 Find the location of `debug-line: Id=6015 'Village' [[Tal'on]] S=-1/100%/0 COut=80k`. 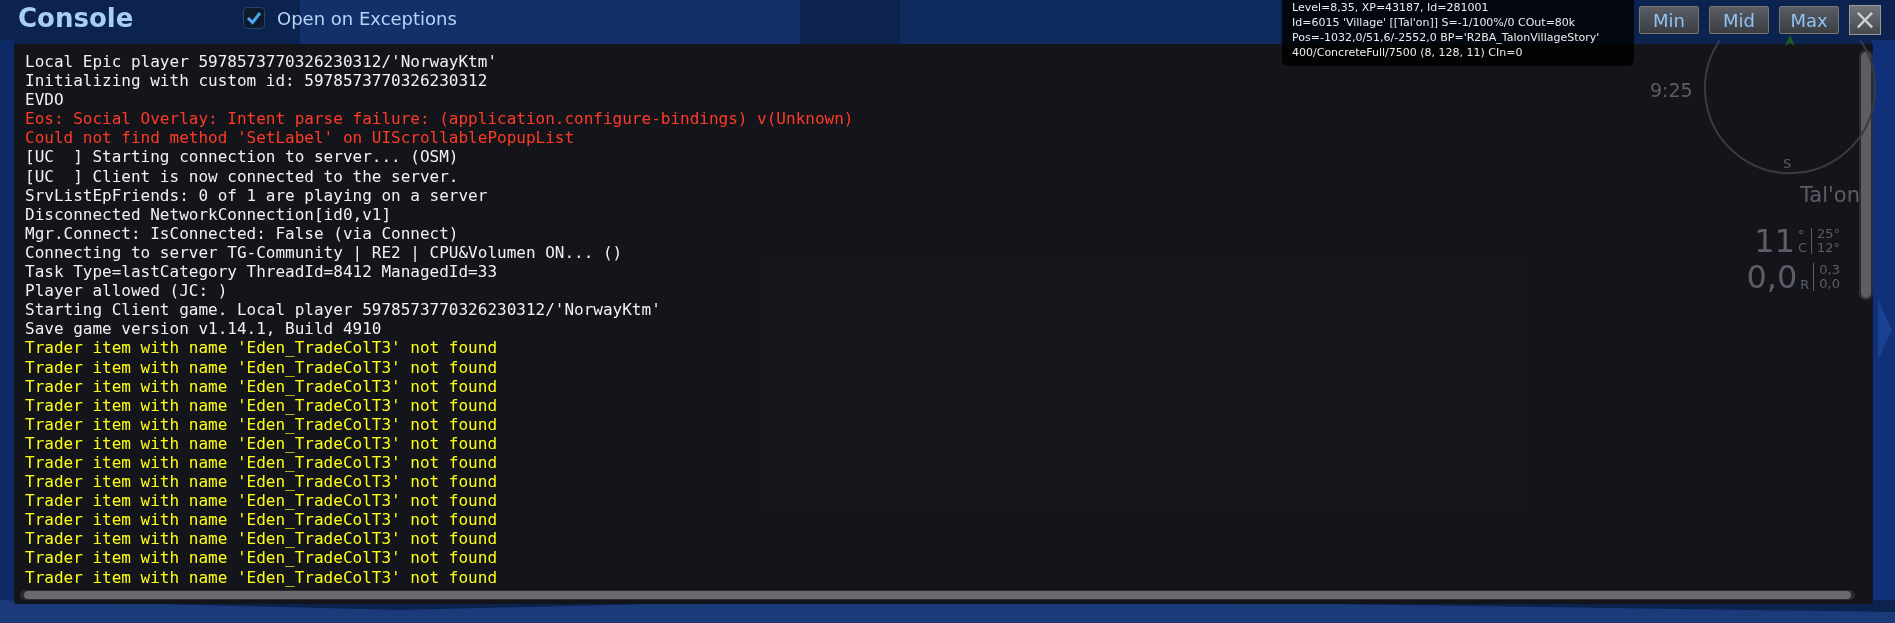

debug-line: Id=6015 'Village' [[Tal'on]] S=-1/100%/0 COut=80k is located at coordinates (1434, 22).